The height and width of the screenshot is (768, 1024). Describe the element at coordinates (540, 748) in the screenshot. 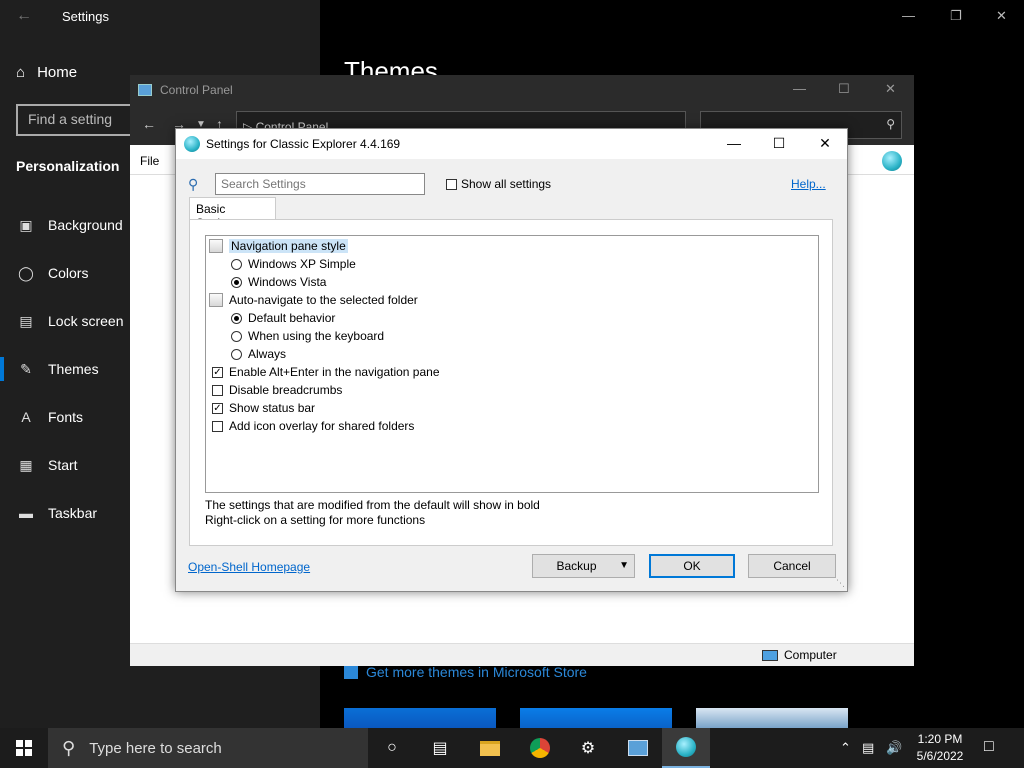

I see `chrome-icon` at that location.